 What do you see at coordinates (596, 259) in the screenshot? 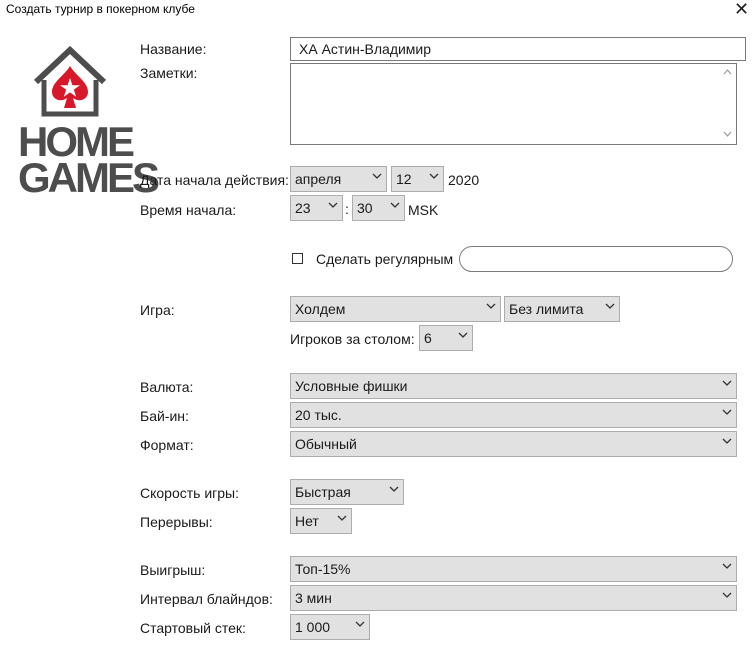
I see `recurring-schedule-field` at bounding box center [596, 259].